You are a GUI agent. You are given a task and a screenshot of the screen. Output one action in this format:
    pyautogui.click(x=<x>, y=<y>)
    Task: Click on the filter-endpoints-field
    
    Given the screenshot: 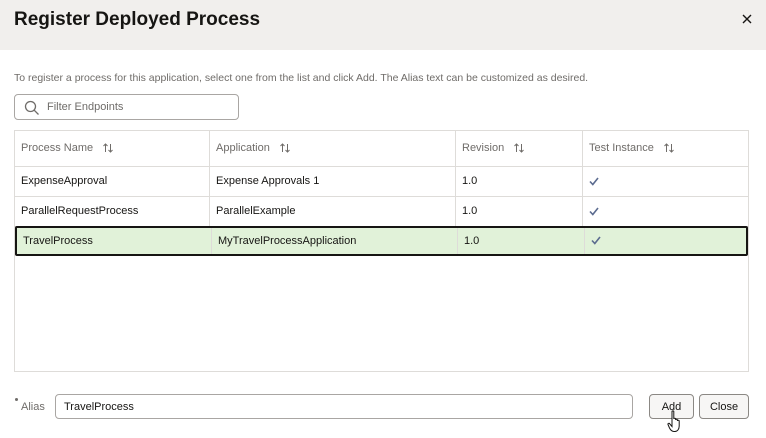 What is the action you would take?
    pyautogui.click(x=126, y=107)
    